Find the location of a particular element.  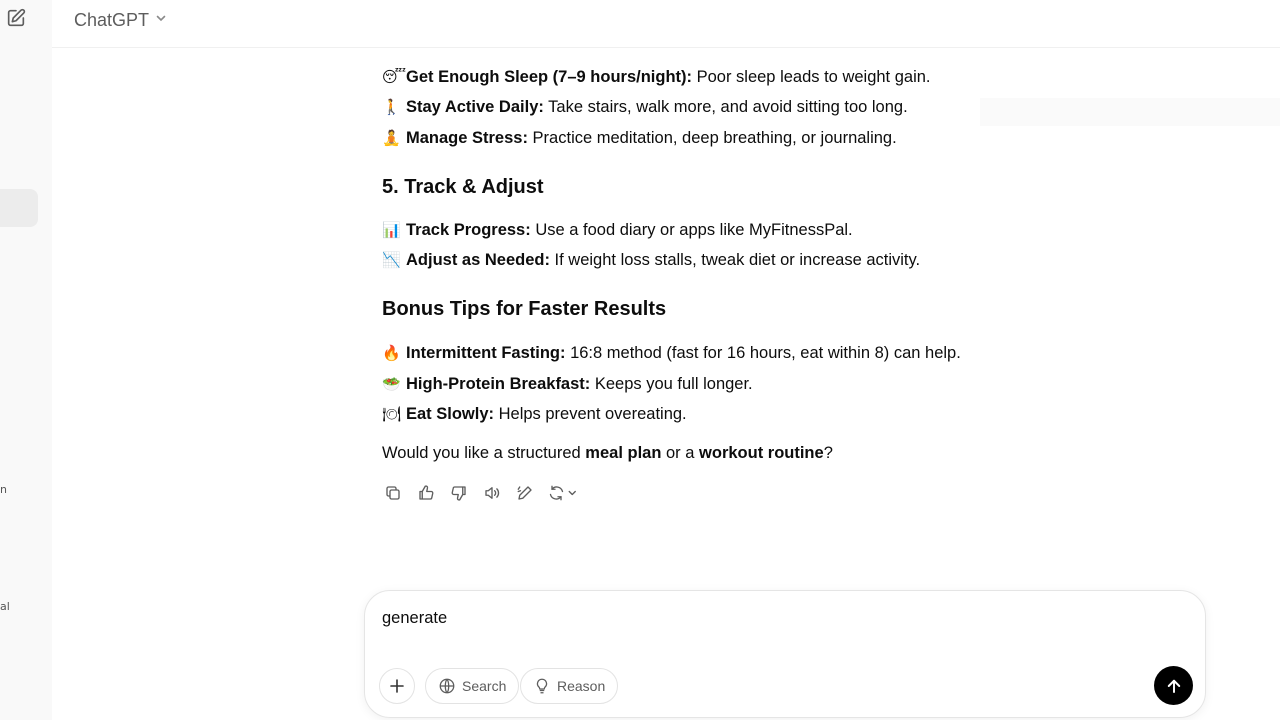

model-selector: ChatGPT is located at coordinates (120, 20).